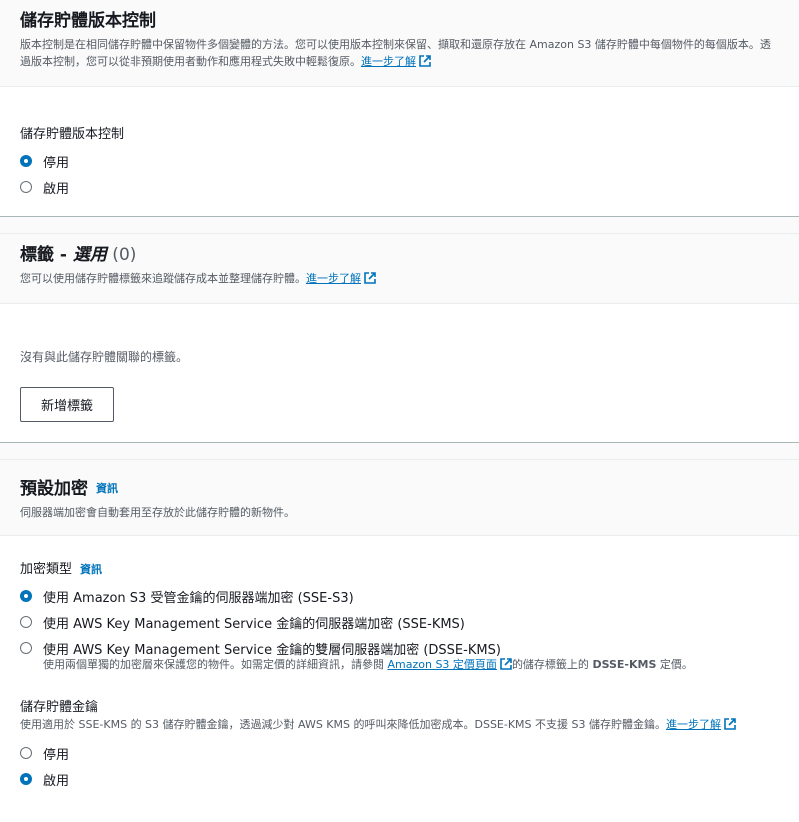 The image size is (799, 822). I want to click on versioning-option-enable: 啟用, so click(399, 187).